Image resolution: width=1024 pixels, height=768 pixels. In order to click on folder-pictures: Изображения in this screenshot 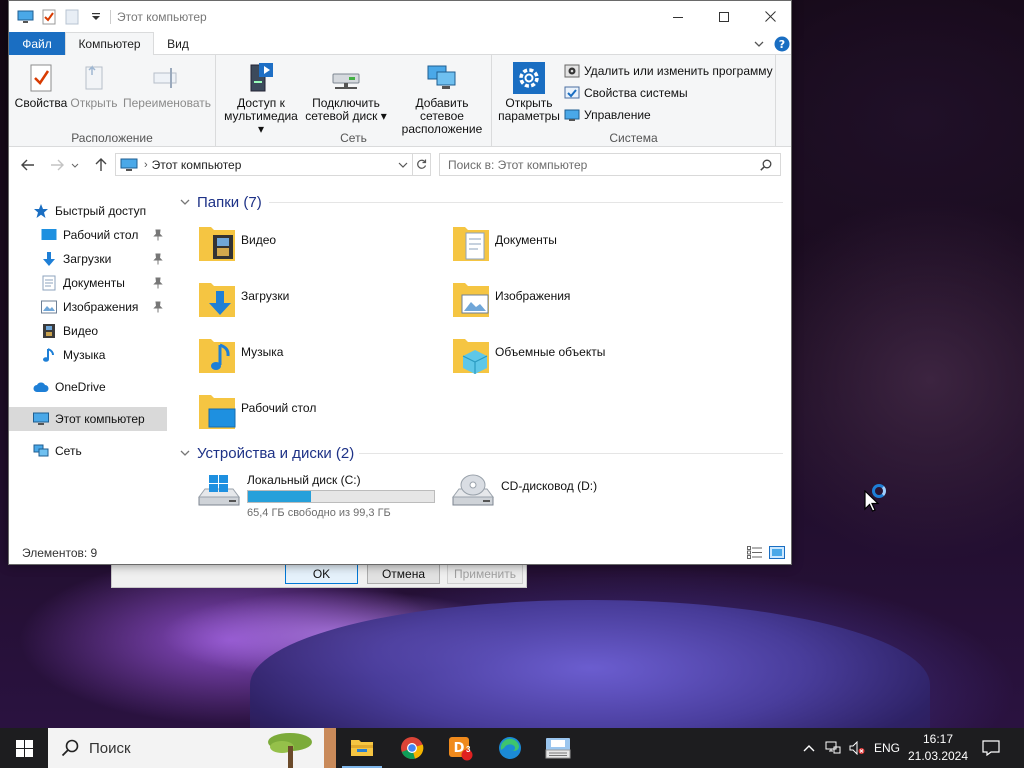, I will do `click(574, 303)`.